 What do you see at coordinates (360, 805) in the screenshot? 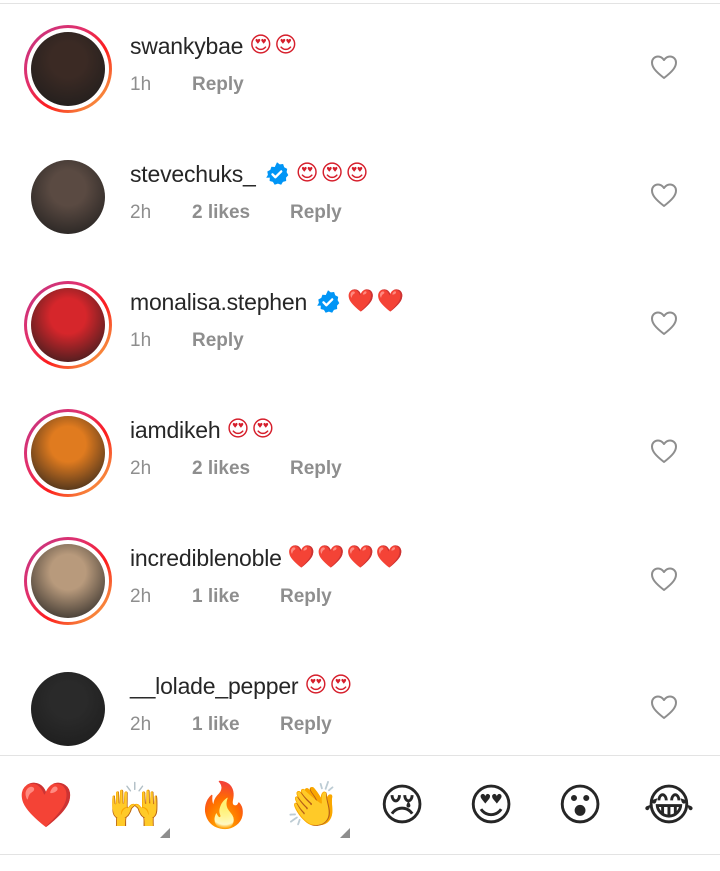
I see `quick-reaction-bar: ❤️ 🙌 🔥 👏 😢 😍 😮 😂` at bounding box center [360, 805].